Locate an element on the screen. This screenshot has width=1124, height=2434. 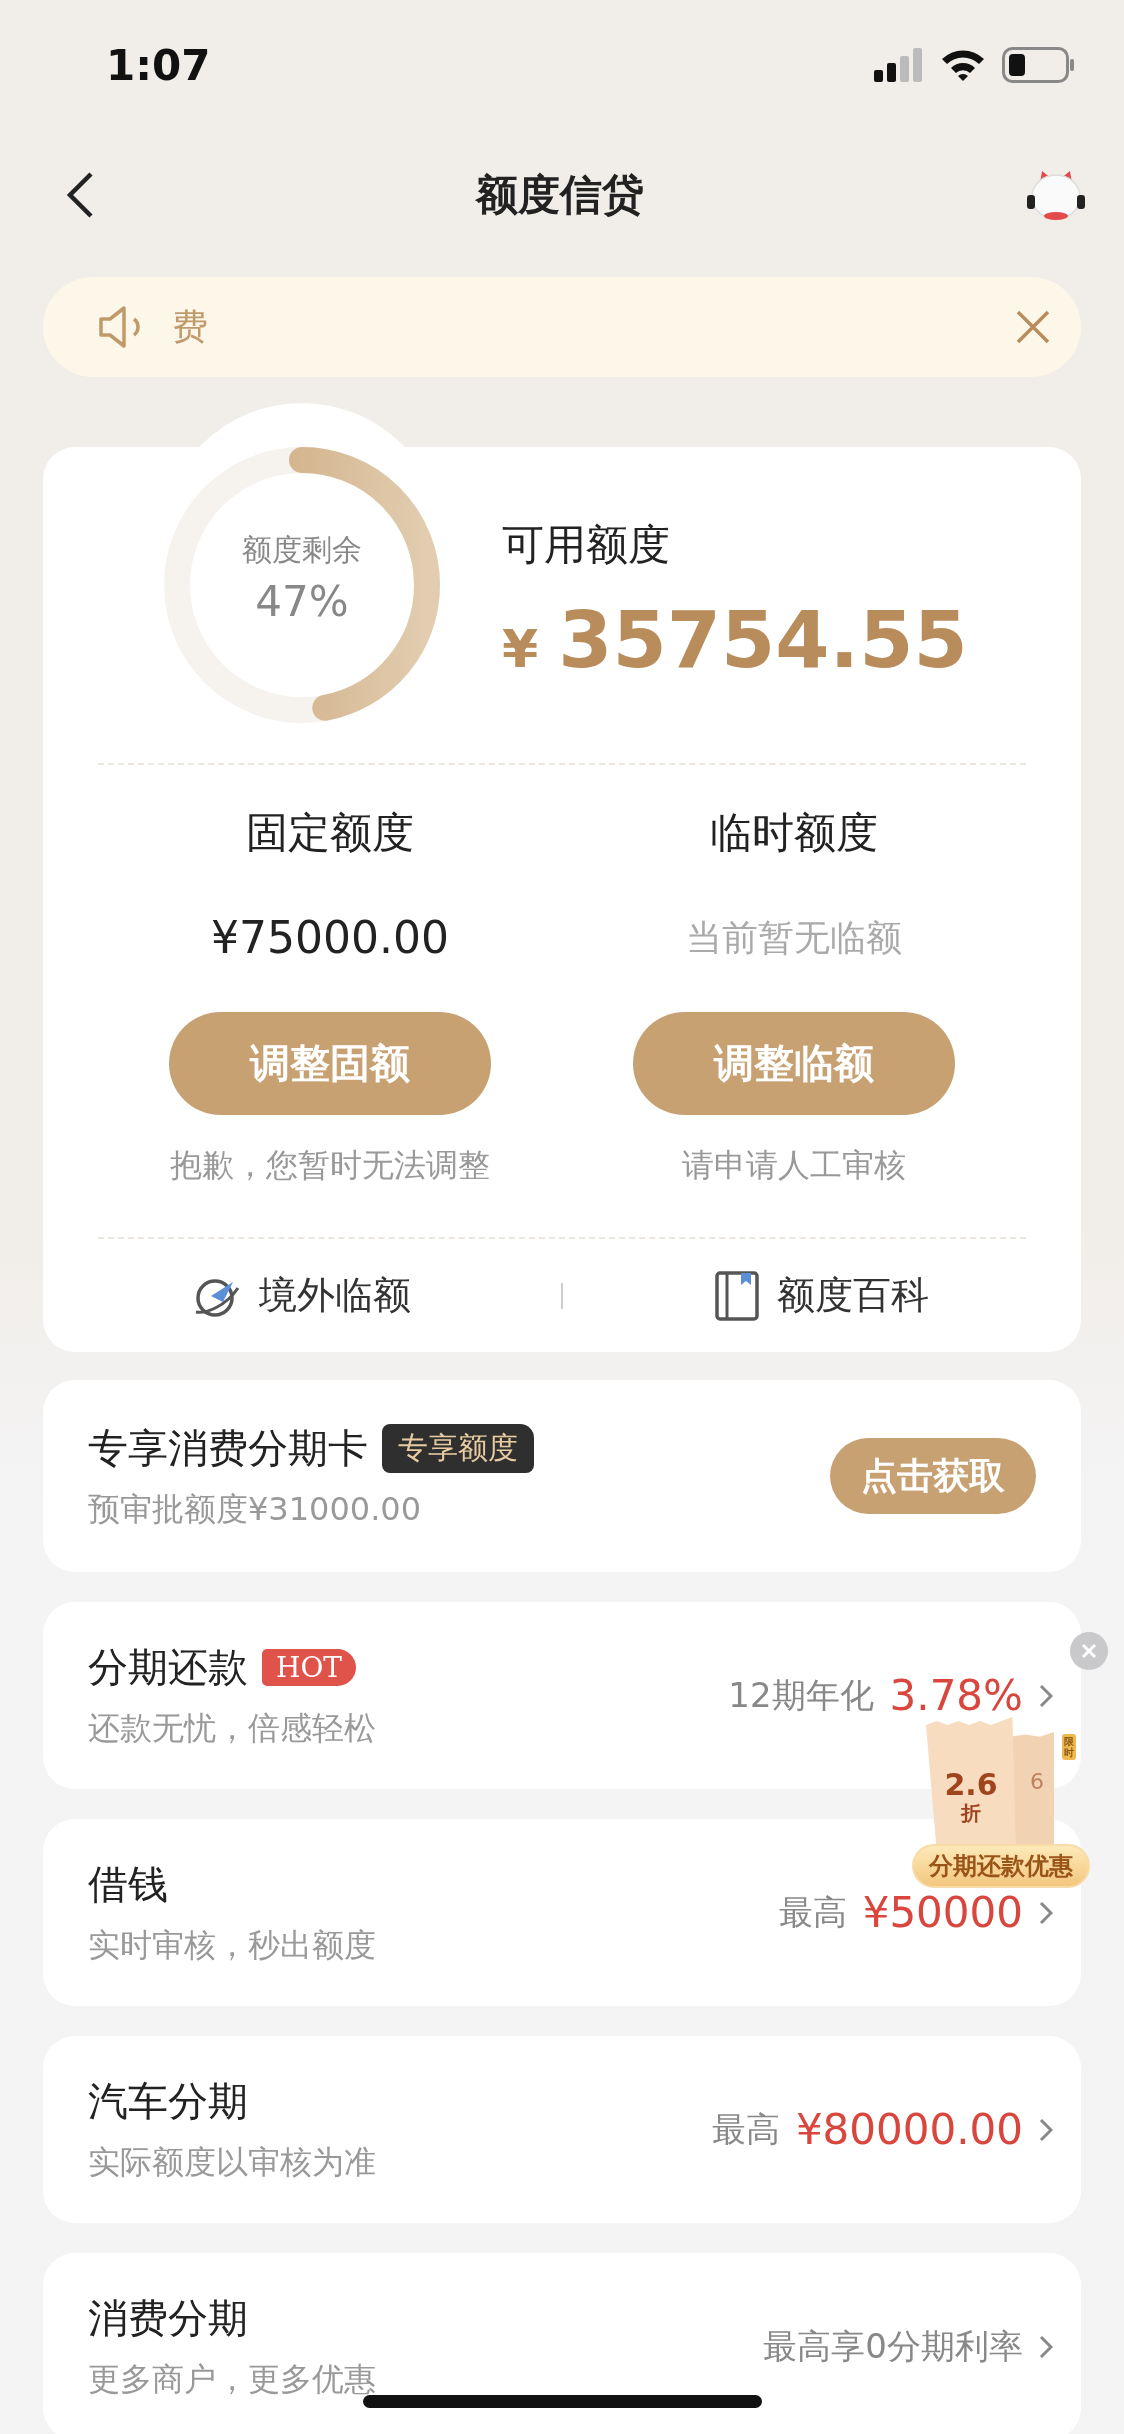
stamp-text: 限时 is located at coordinates (1069, 1747).